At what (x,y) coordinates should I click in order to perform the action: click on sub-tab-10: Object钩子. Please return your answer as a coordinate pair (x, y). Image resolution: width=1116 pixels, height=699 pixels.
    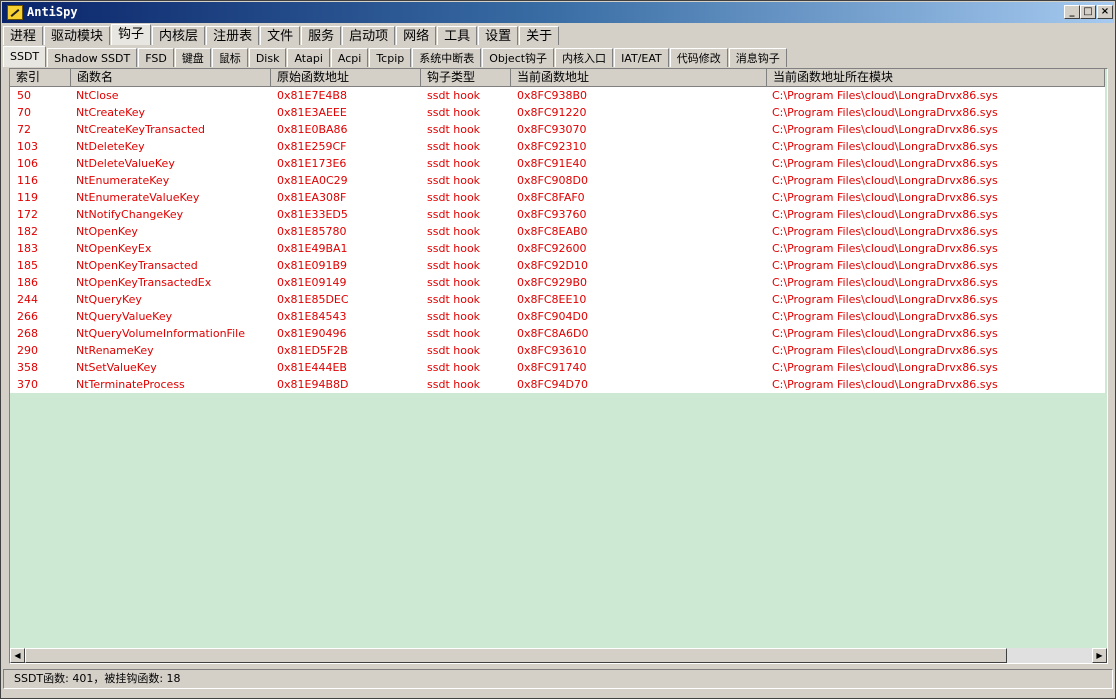
    Looking at the image, I should click on (518, 57).